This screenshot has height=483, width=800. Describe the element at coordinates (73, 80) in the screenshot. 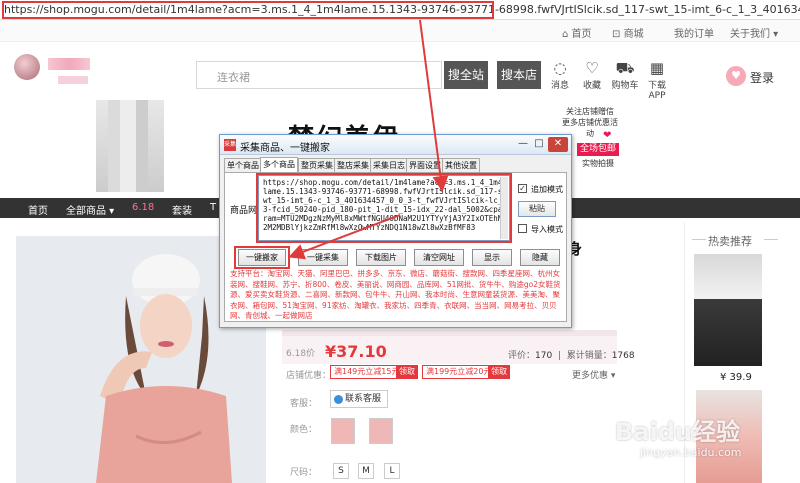

I see `shop-subtitle-blurred` at that location.